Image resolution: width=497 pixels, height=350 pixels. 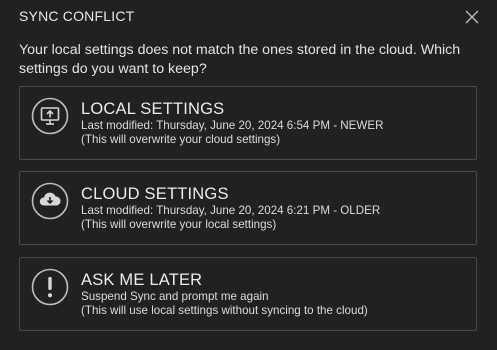 I want to click on option-heading: LOCAL SETTINGS, so click(x=153, y=109).